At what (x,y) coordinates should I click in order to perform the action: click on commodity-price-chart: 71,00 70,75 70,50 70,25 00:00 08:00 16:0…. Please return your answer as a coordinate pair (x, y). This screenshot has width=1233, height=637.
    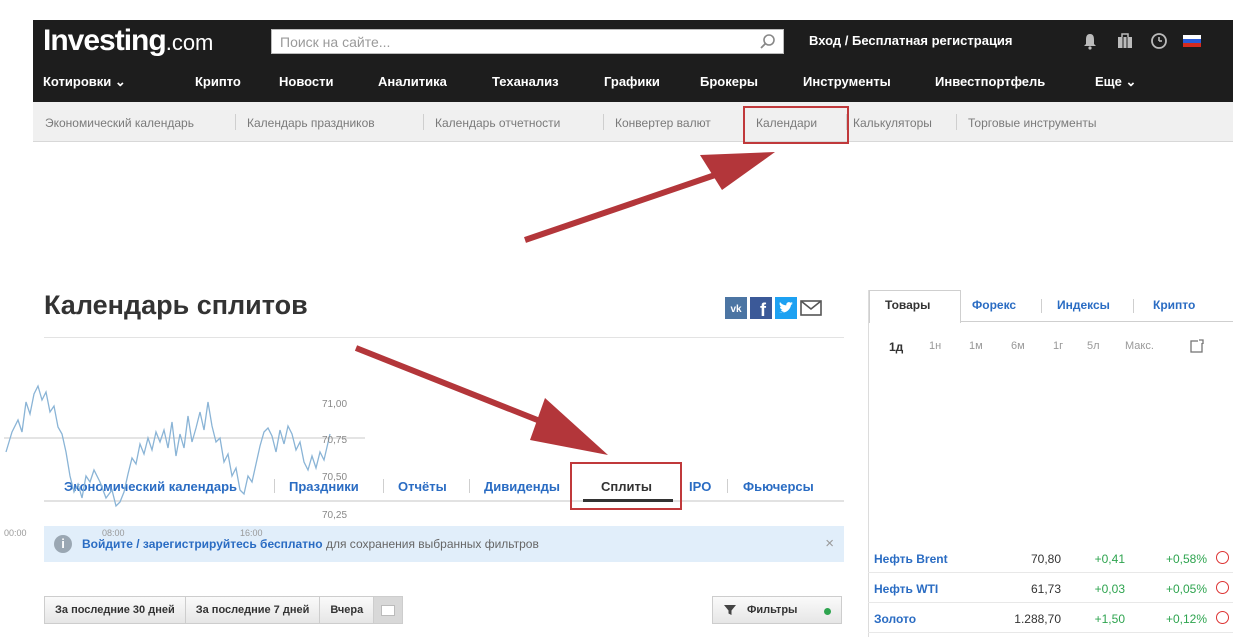
    Looking at the image, I should click on (184, 461).